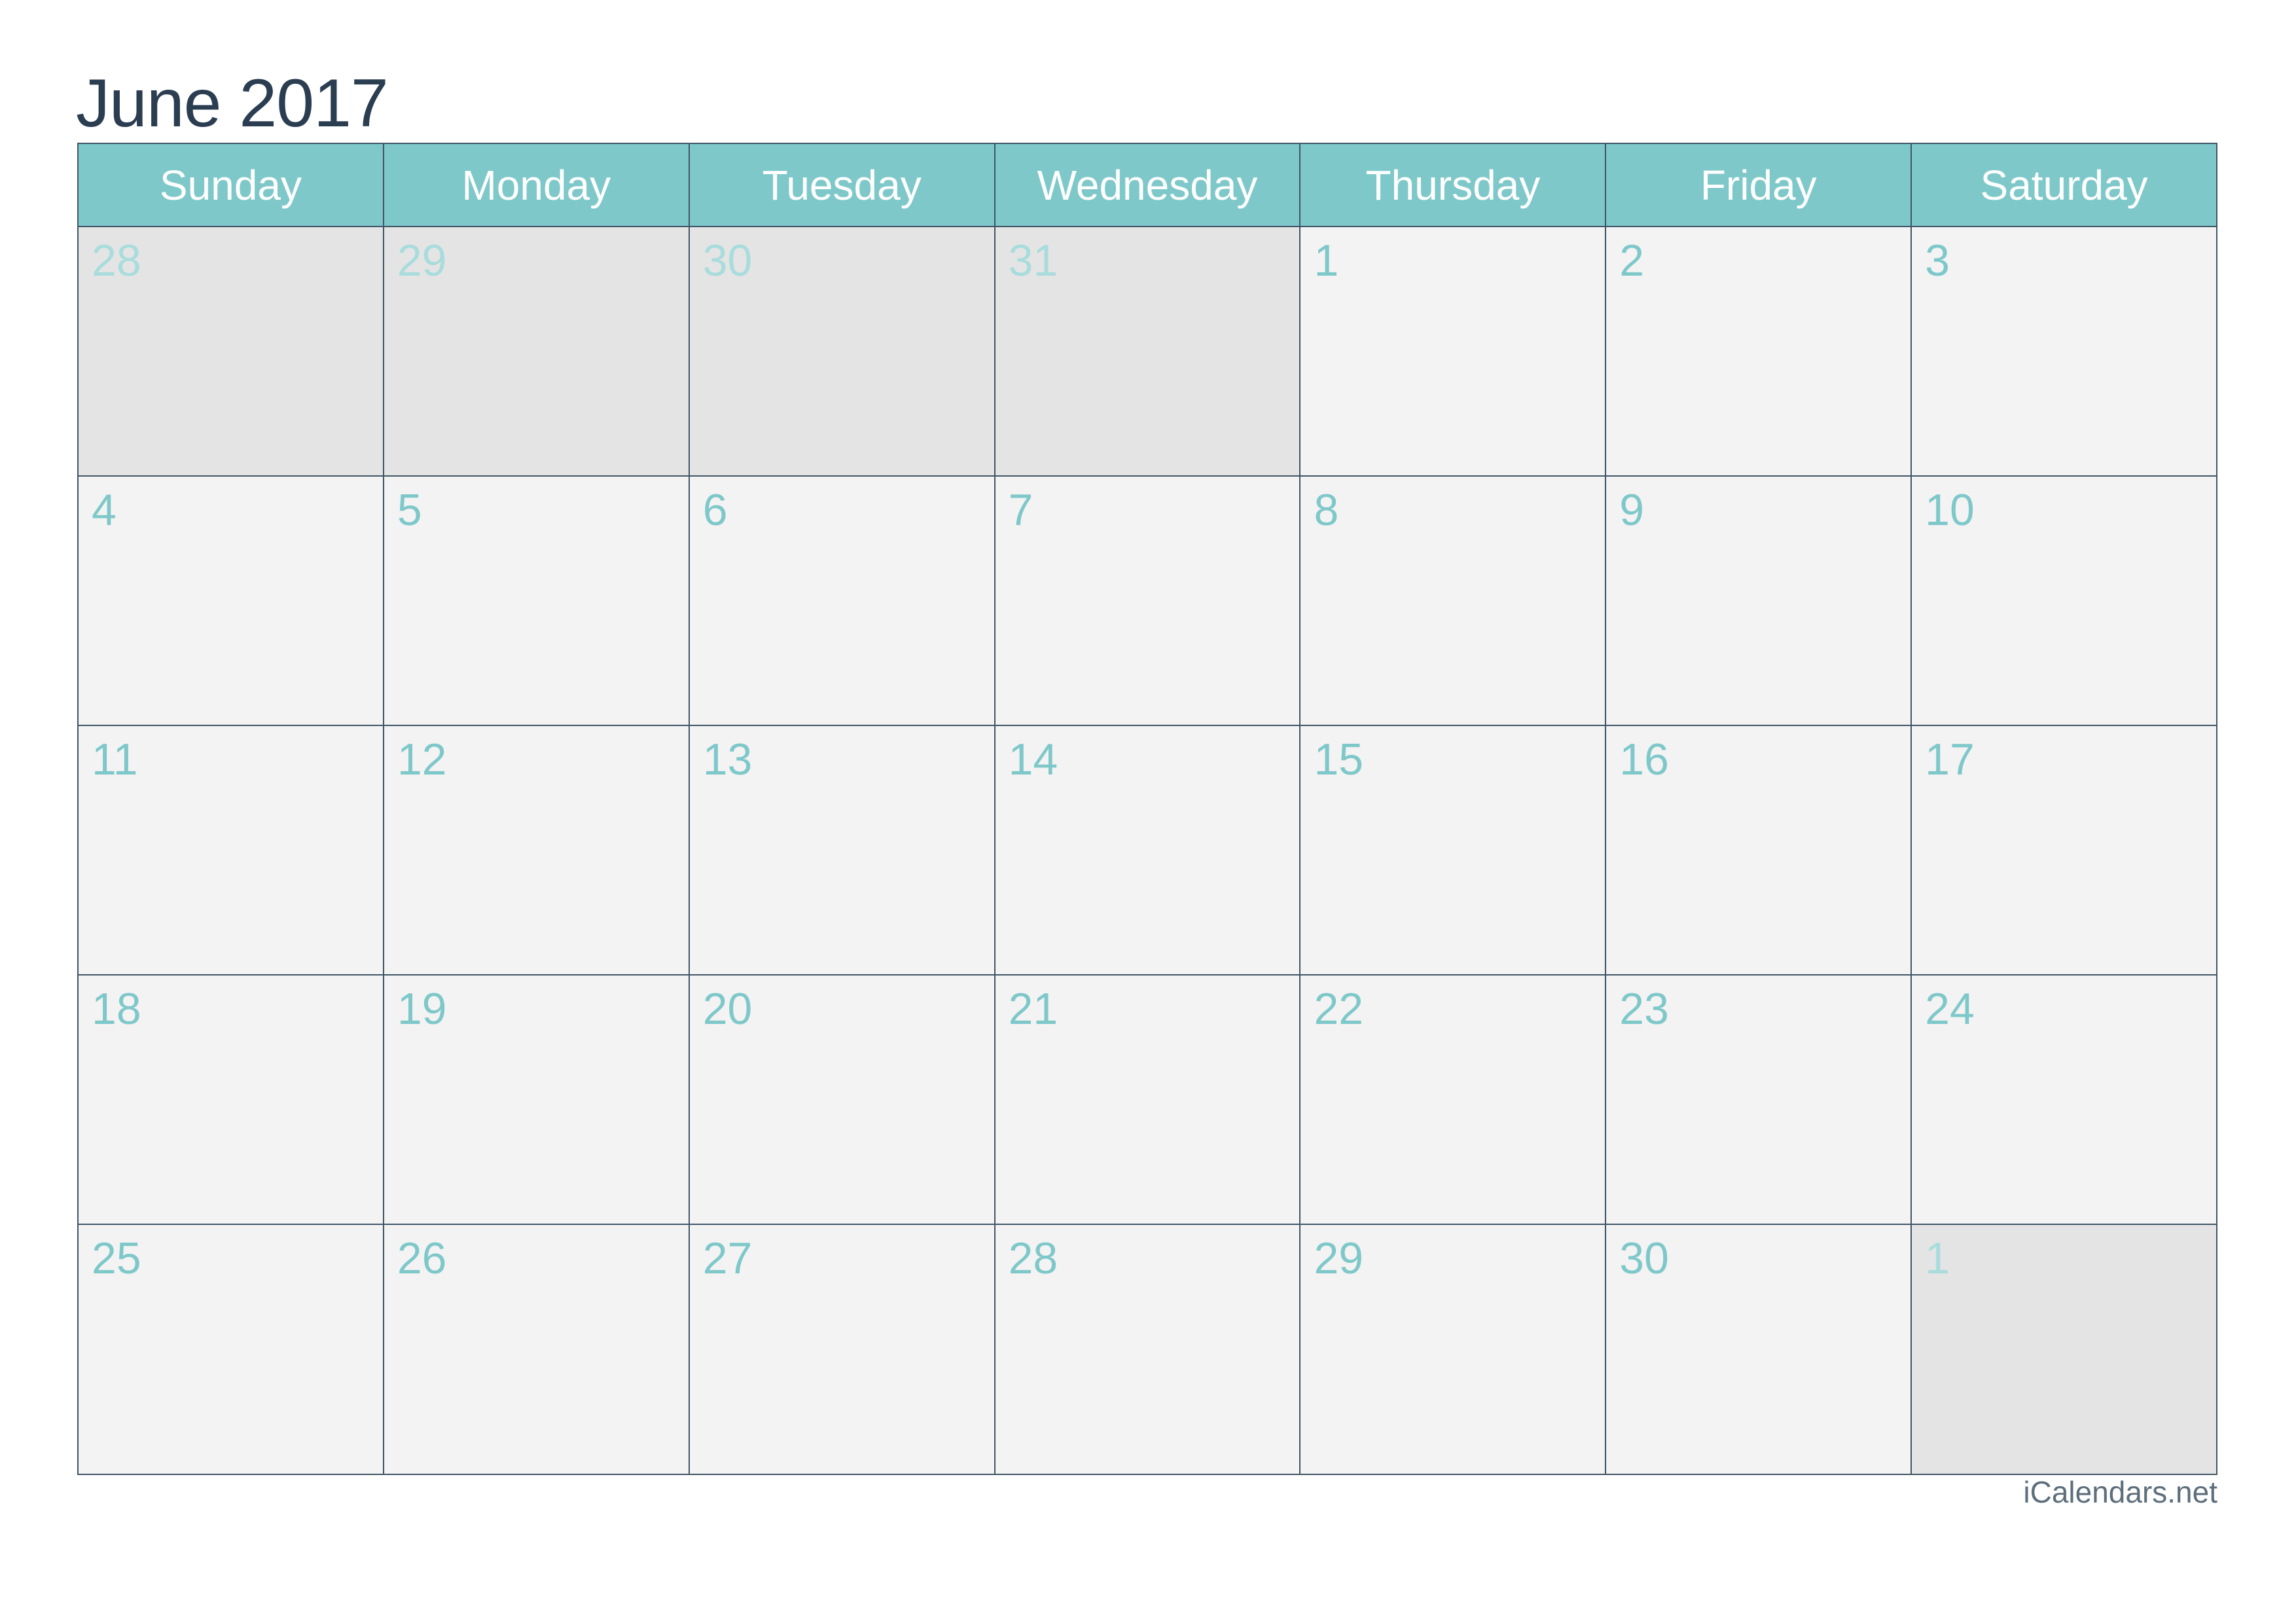  What do you see at coordinates (104, 510) in the screenshot?
I see `day-number: 4` at bounding box center [104, 510].